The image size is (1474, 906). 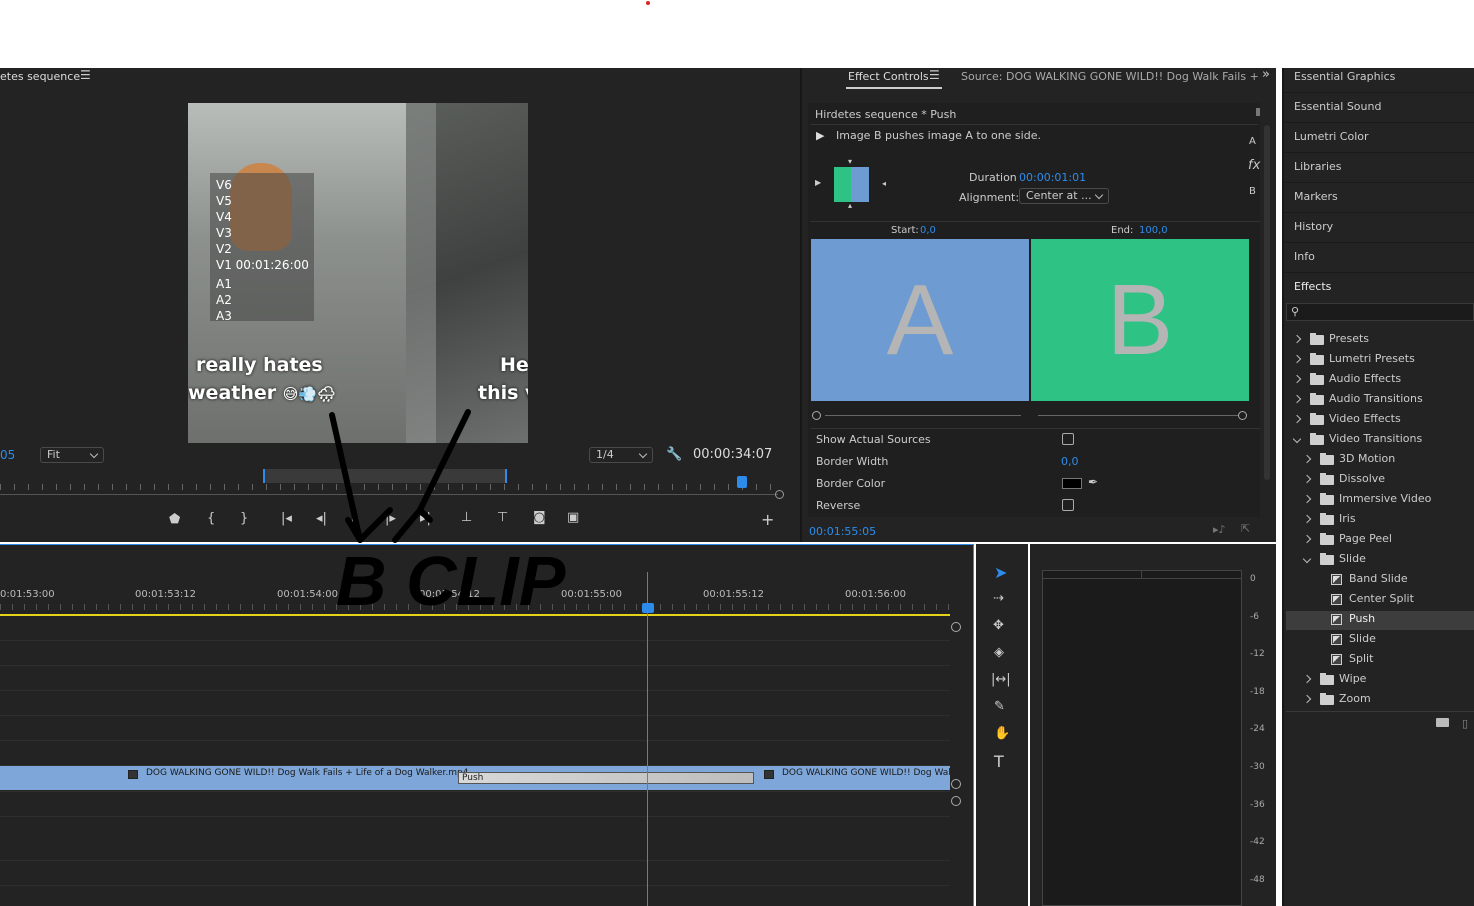 What do you see at coordinates (286, 518) in the screenshot?
I see `go-to-in-icon: |◂` at bounding box center [286, 518].